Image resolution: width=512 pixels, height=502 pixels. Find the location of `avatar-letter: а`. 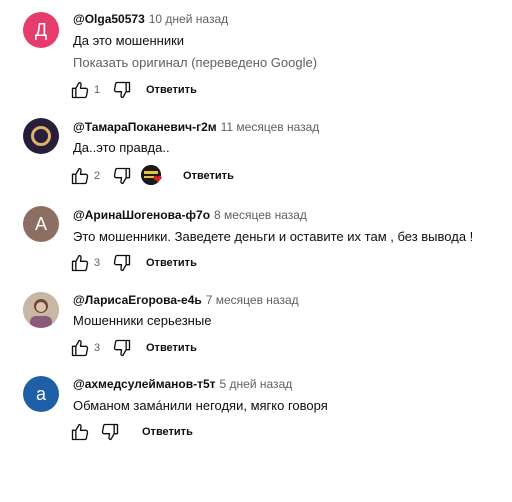

avatar-letter: а is located at coordinates (40, 393).